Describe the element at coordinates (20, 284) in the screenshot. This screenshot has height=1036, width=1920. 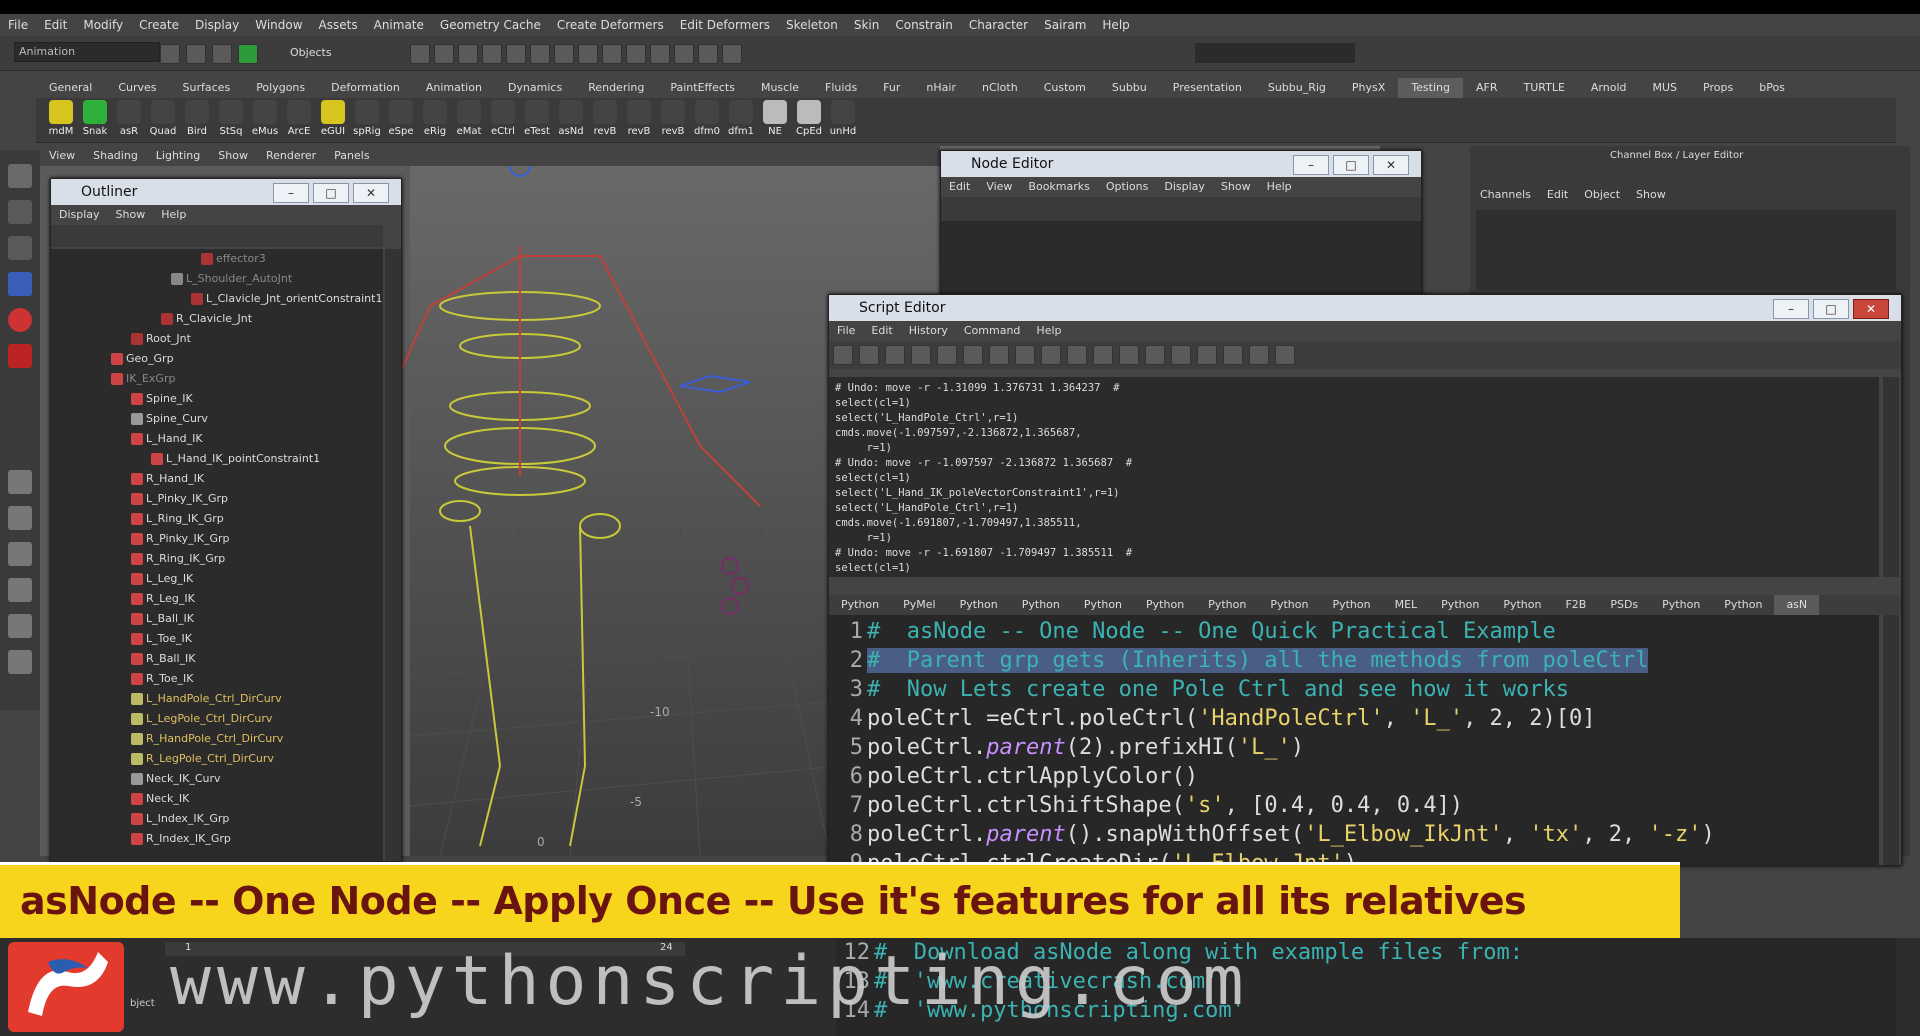
I see `move-tool-icon` at that location.